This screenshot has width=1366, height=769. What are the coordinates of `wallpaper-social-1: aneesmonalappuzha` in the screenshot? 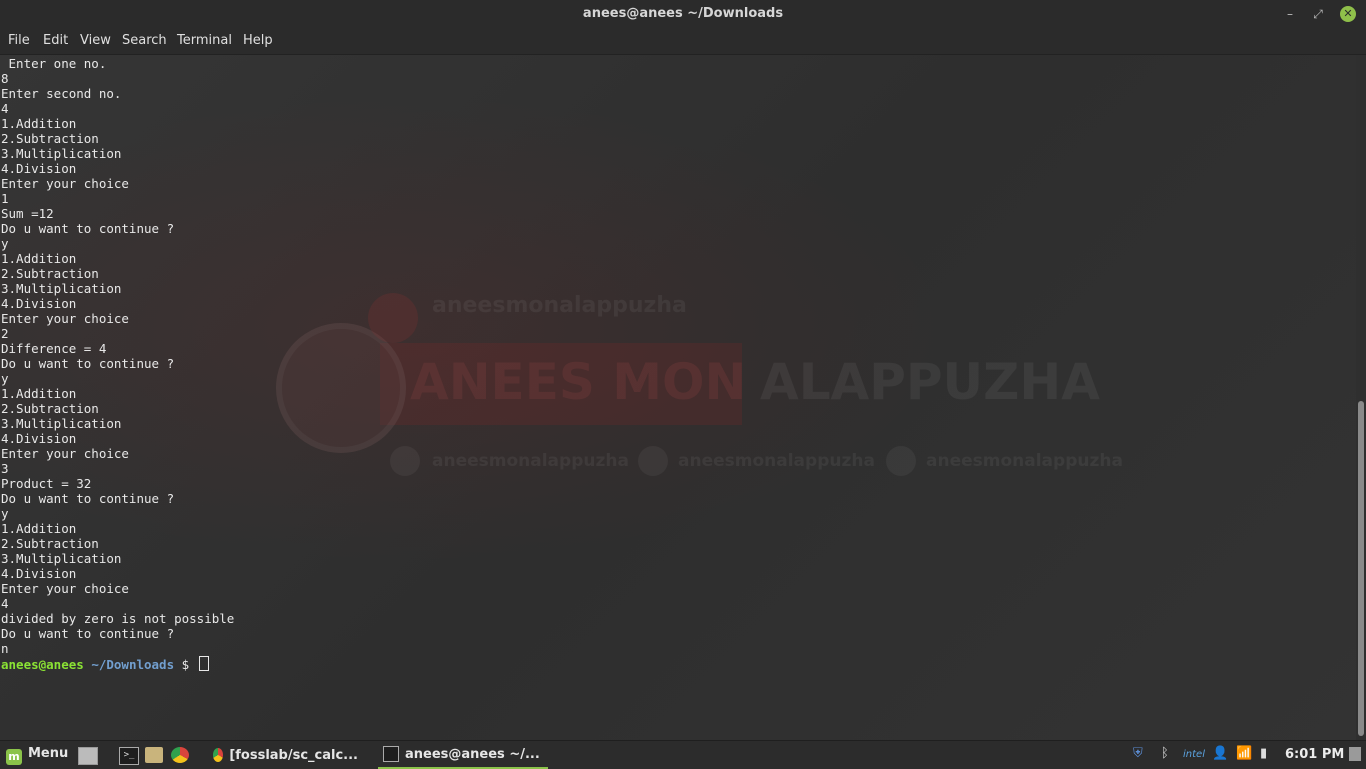 It's located at (530, 461).